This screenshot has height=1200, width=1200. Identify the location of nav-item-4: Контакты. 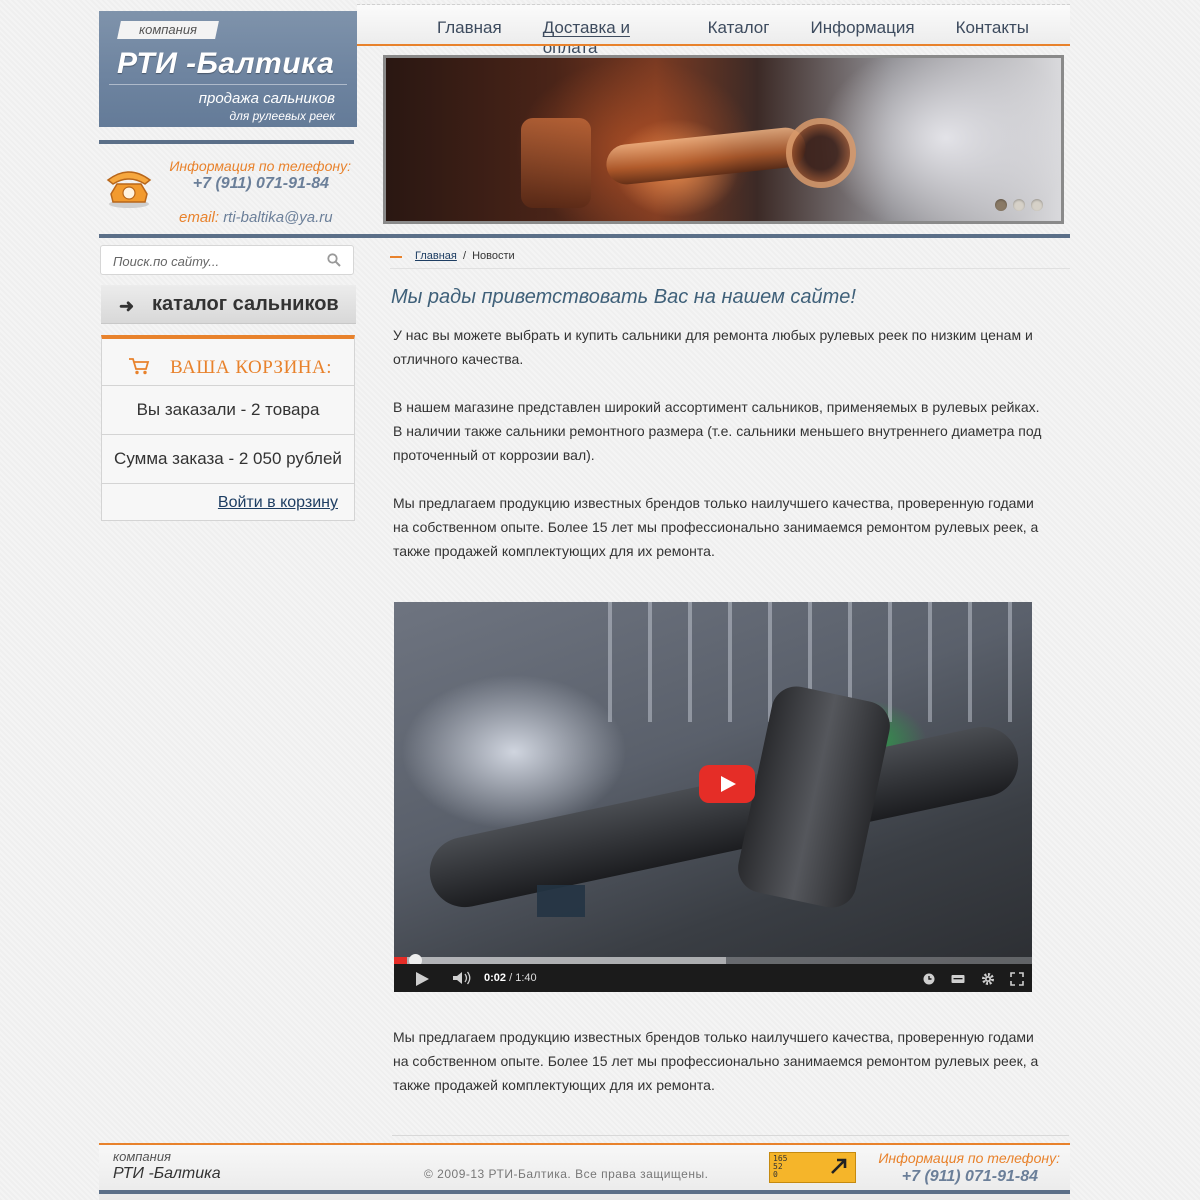
(992, 38).